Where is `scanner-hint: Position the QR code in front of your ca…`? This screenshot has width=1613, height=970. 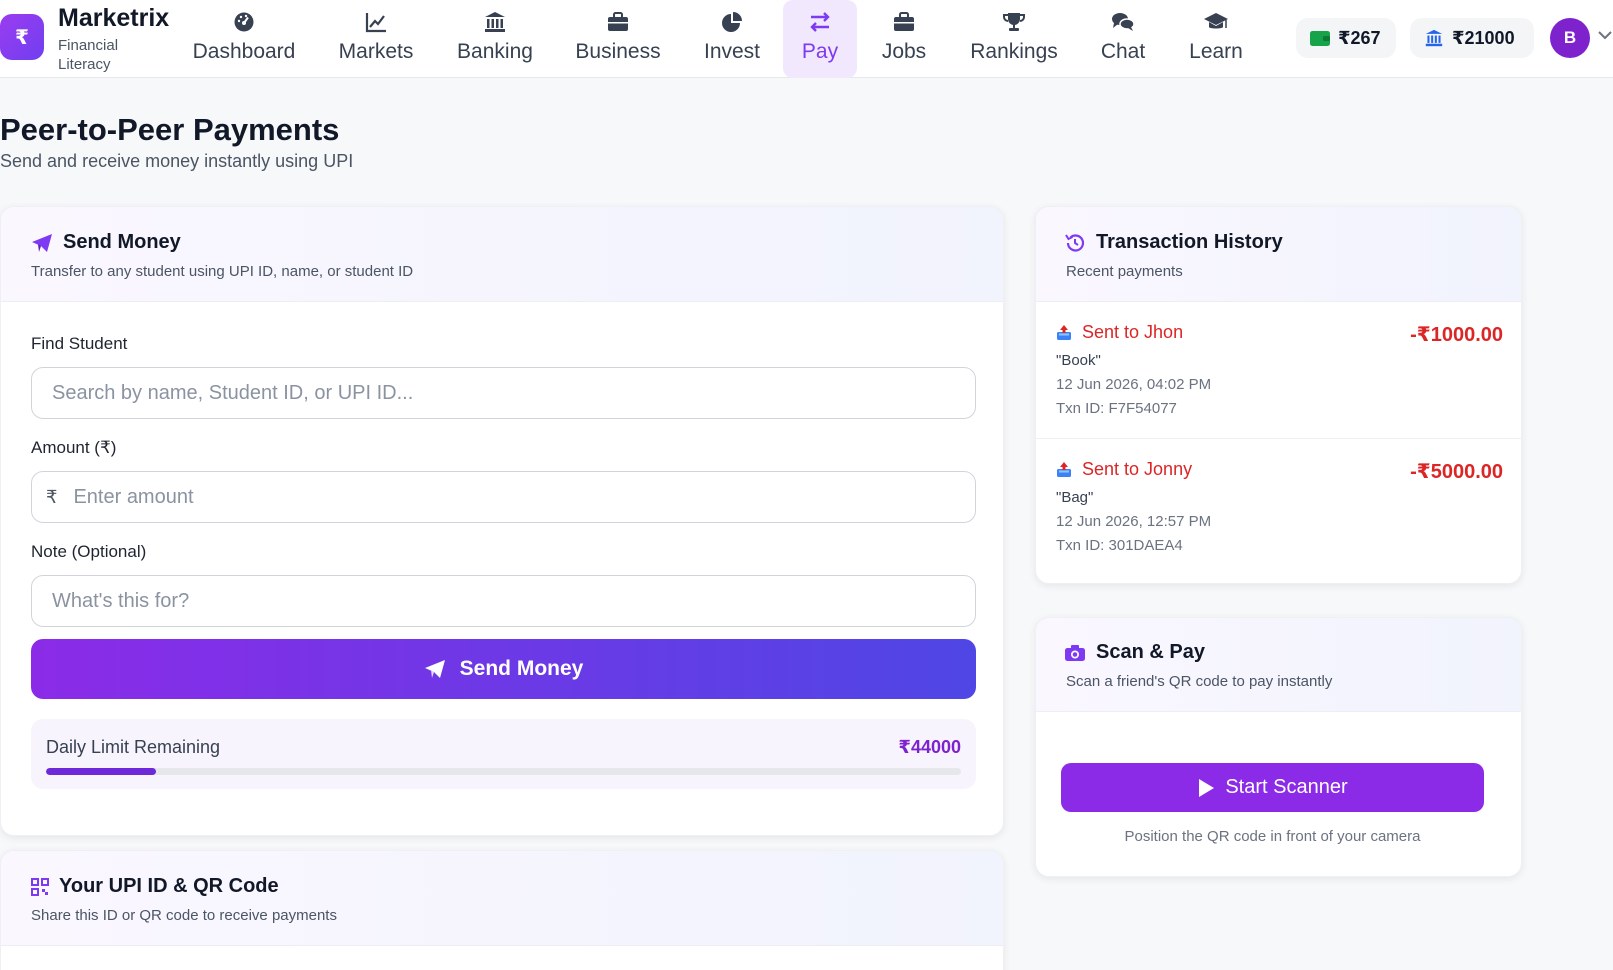
scanner-hint: Position the QR code in front of your ca… is located at coordinates (1272, 836).